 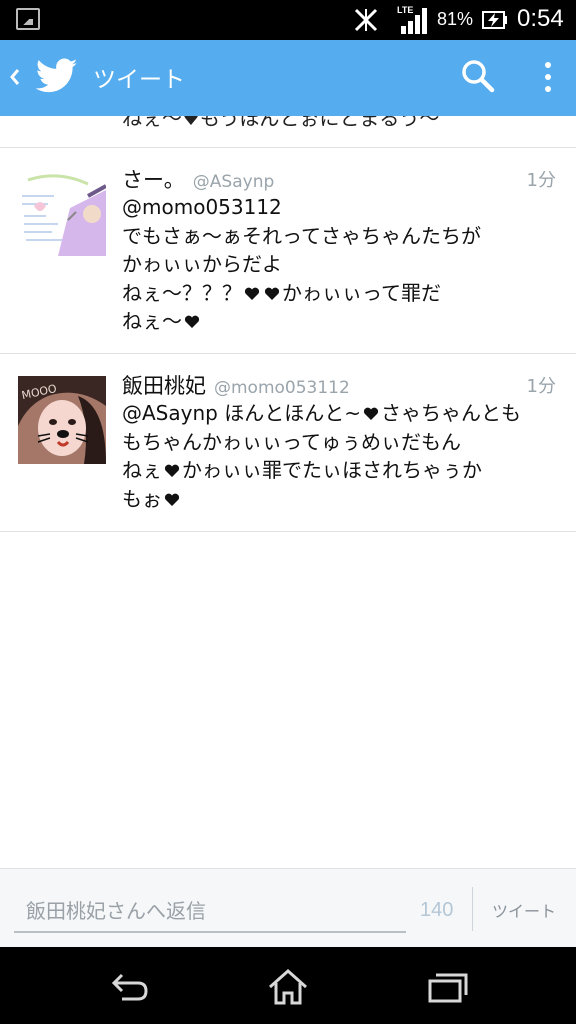 What do you see at coordinates (15, 77) in the screenshot?
I see `back-icon` at bounding box center [15, 77].